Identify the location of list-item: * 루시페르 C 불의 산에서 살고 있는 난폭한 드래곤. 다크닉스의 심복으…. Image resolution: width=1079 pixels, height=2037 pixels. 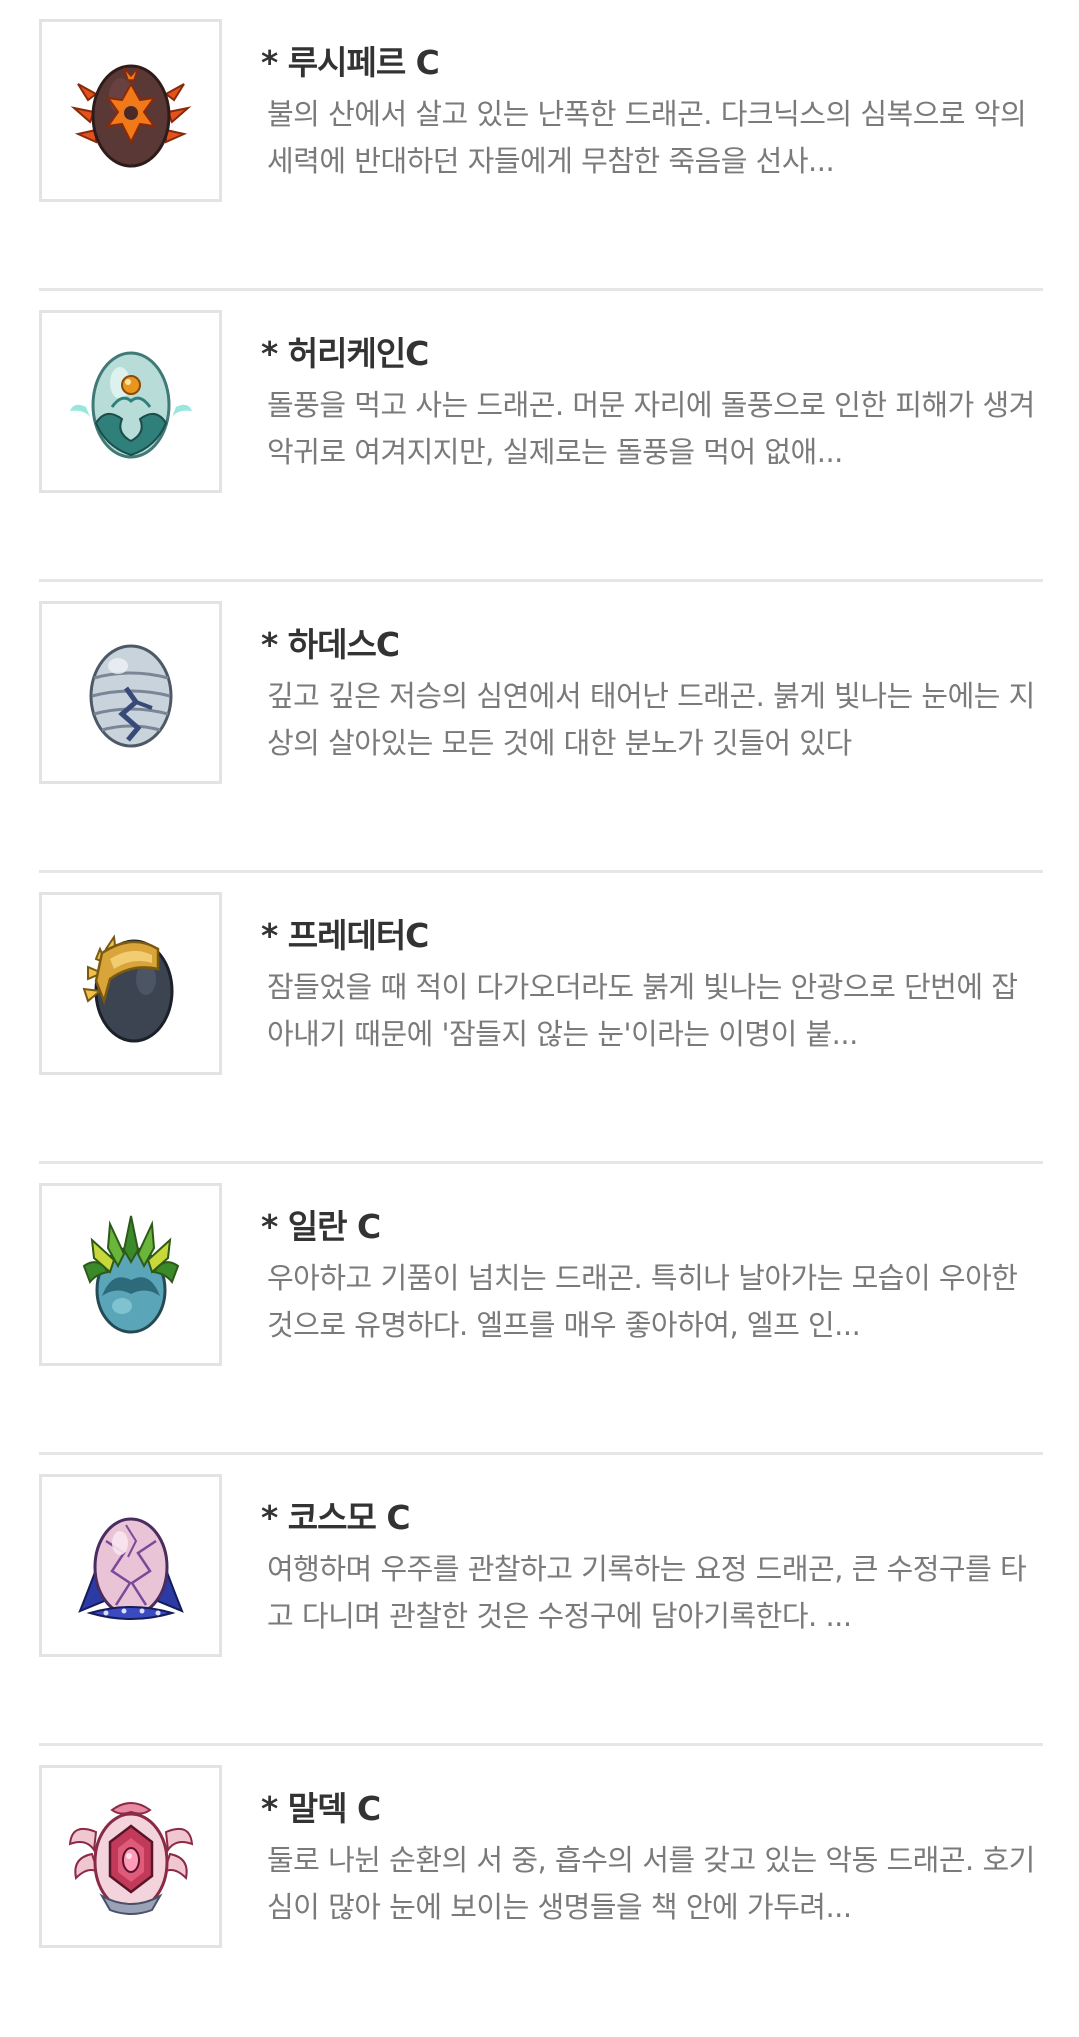
(541, 145).